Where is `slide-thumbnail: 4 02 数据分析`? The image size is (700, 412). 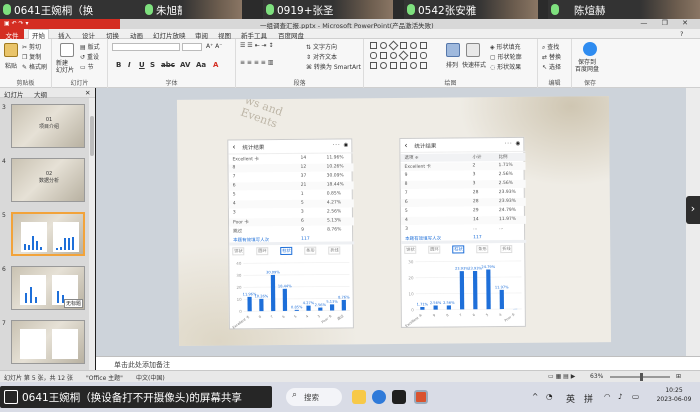
slide-thumbnail: 4 02 数据分析 is located at coordinates (47, 181).